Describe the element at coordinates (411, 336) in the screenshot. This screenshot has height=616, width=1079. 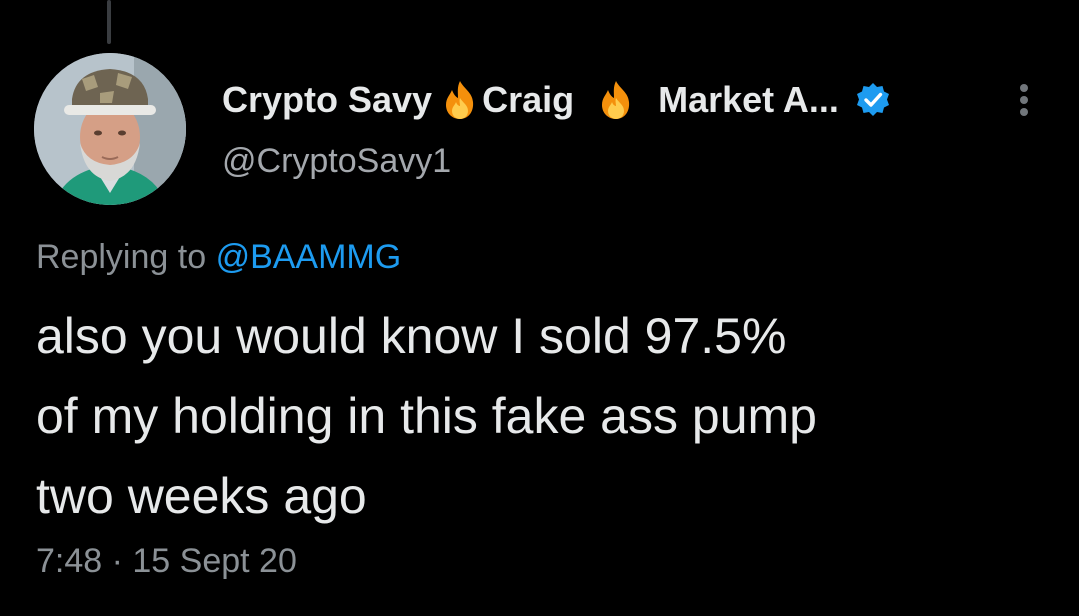
I see `tweet-text-line: also you would know I sold 97.5%` at that location.